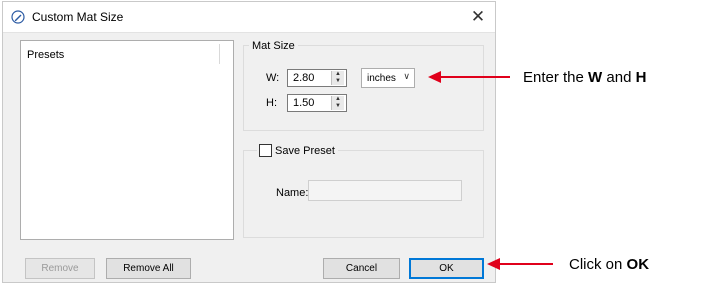 This screenshot has height=290, width=727. Describe the element at coordinates (585, 77) in the screenshot. I see `size-instruction: Enter the W and H` at that location.